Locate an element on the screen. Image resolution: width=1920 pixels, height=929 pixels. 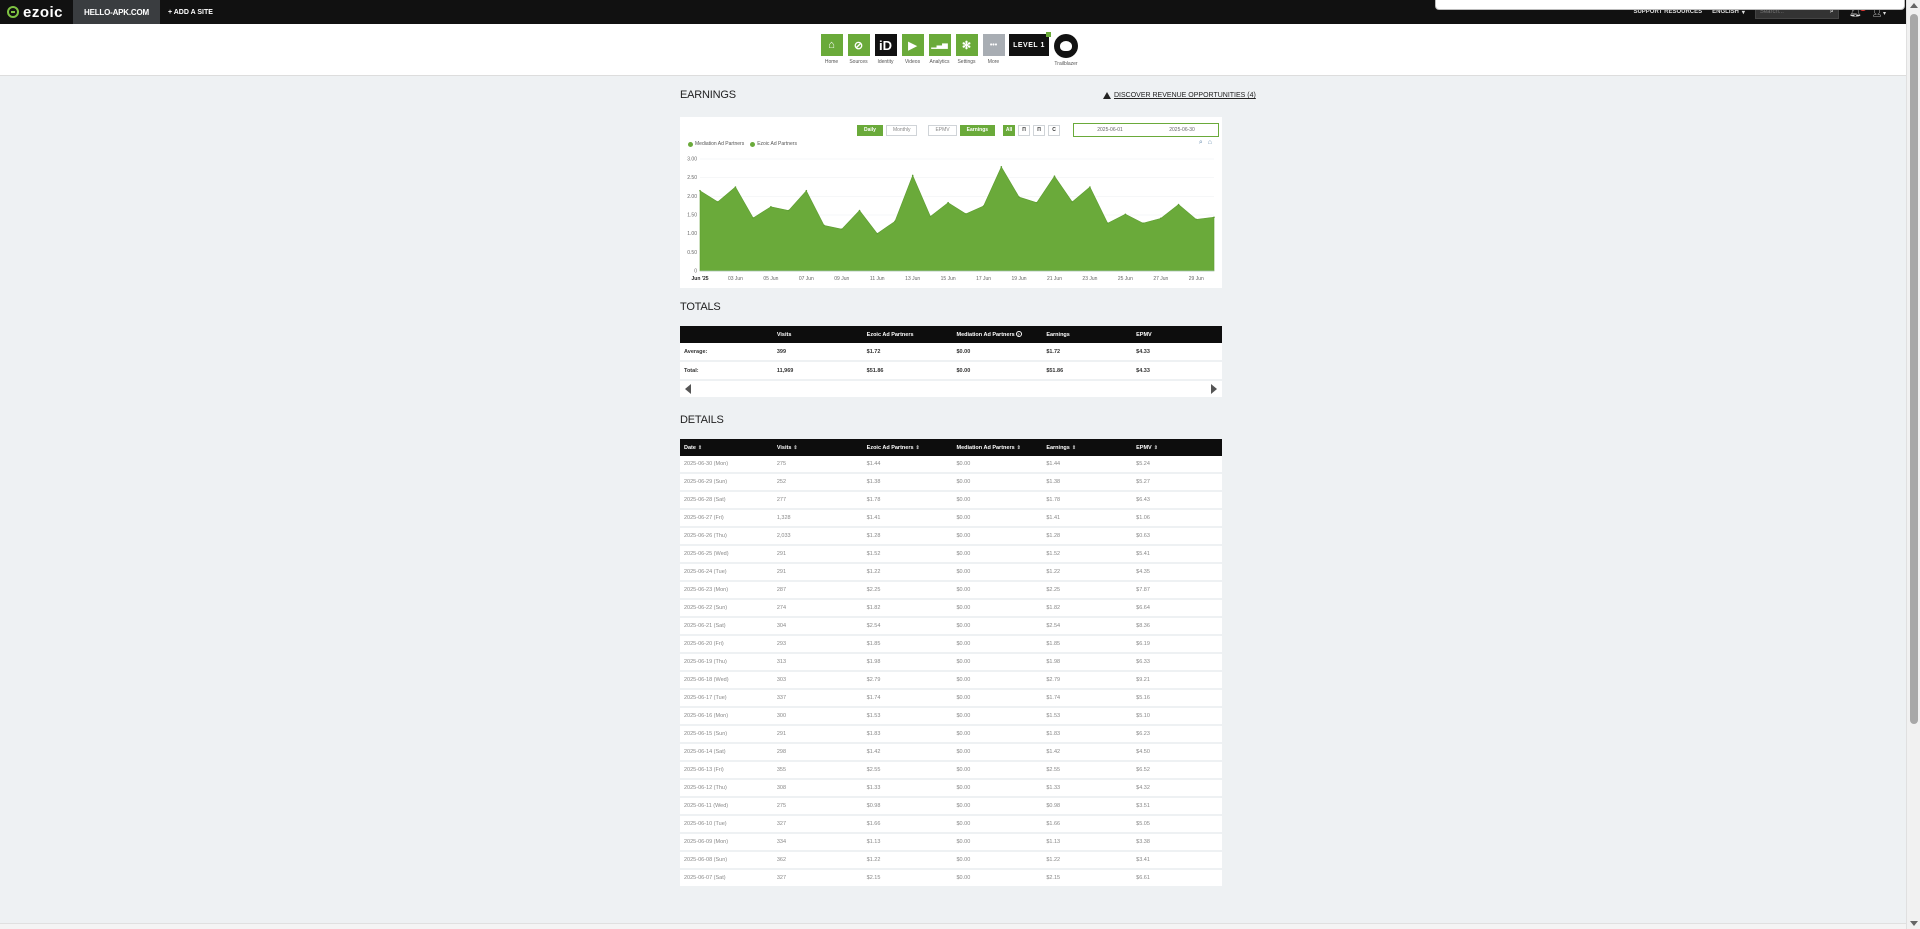
table-cell: $1.98 is located at coordinates (1053, 662).